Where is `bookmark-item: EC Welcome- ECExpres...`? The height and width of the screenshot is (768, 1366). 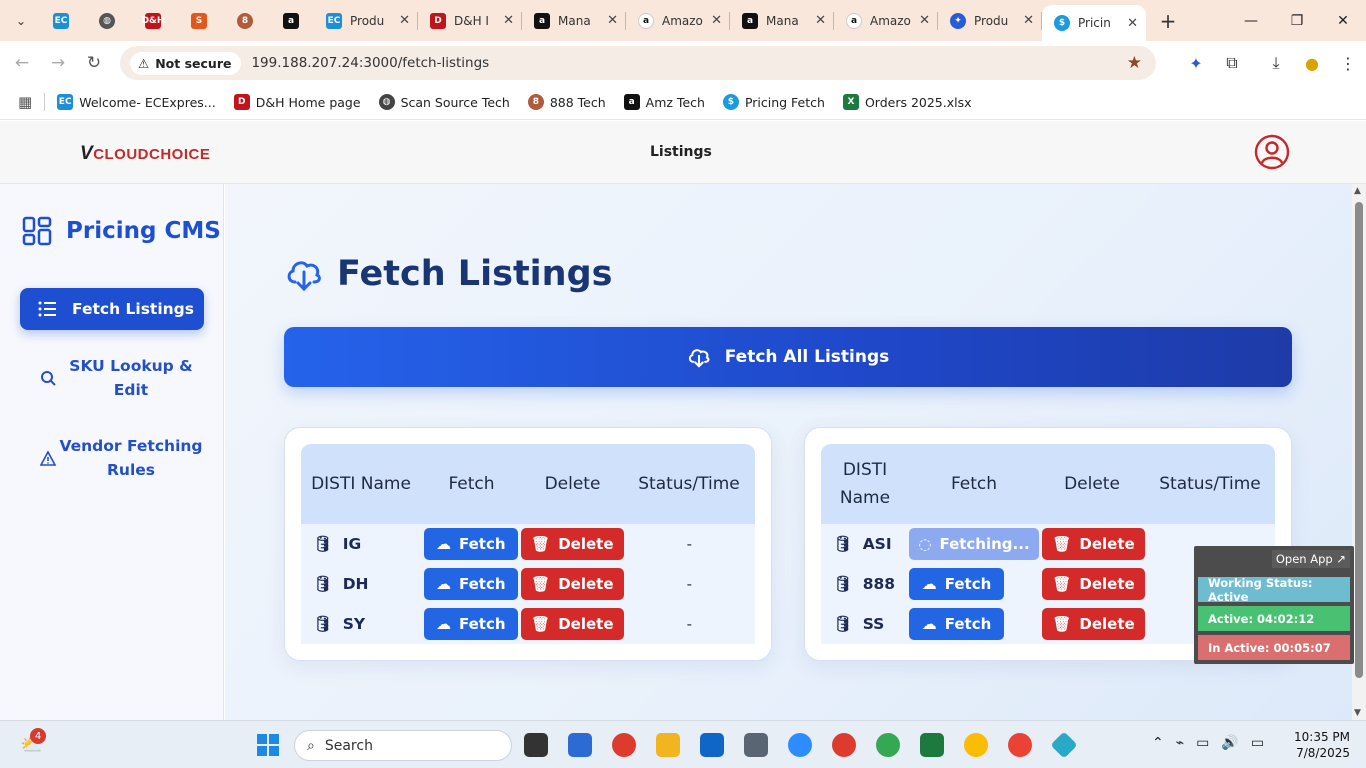
bookmark-item: EC Welcome- ECExpres... is located at coordinates (136, 102).